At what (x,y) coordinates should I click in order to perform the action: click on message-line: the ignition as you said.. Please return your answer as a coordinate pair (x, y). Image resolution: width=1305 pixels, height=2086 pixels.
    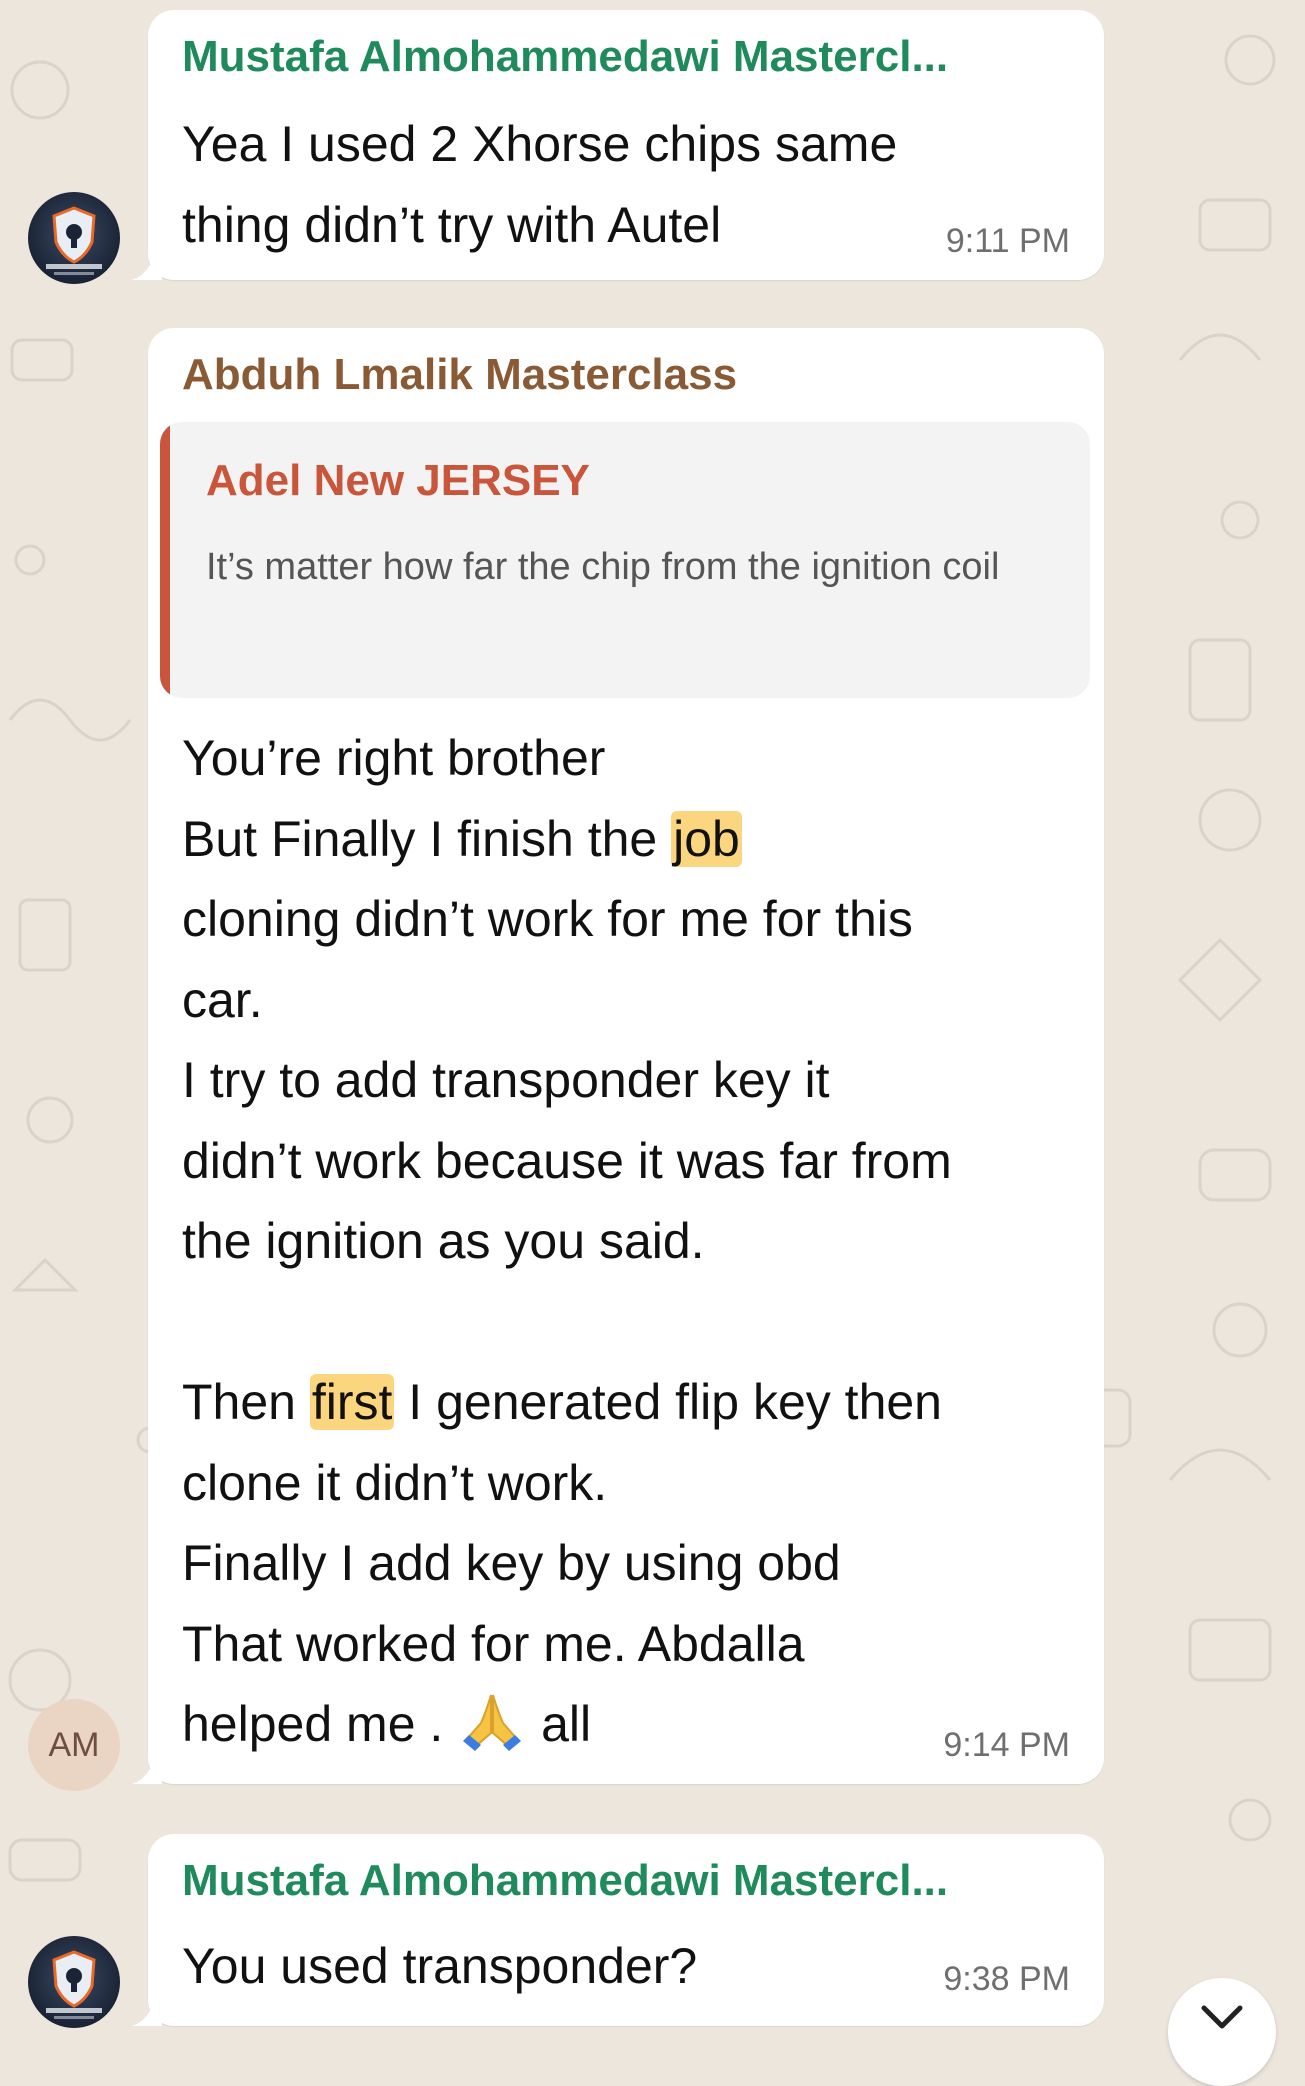
    Looking at the image, I should click on (443, 1241).